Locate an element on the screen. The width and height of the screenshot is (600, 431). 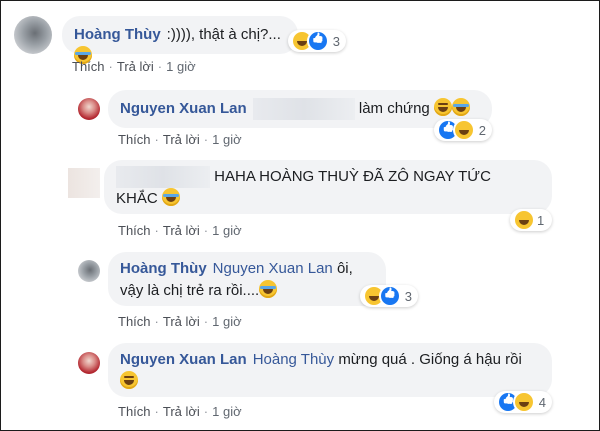
reply-bubble: Nguyen Xuan Lan làm chứng is located at coordinates (300, 109).